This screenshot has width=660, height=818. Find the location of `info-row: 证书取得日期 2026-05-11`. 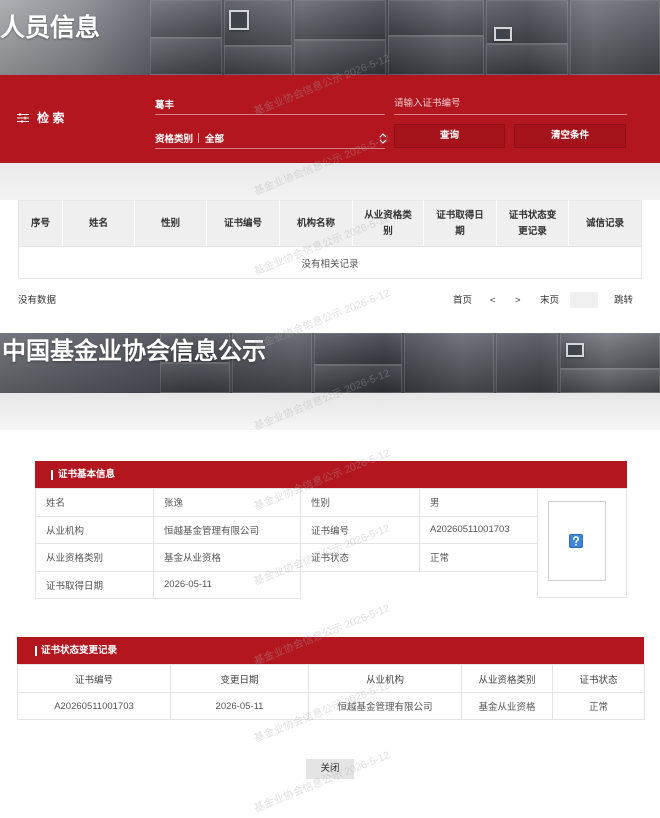

info-row: 证书取得日期 2026-05-11 is located at coordinates (286, 584).